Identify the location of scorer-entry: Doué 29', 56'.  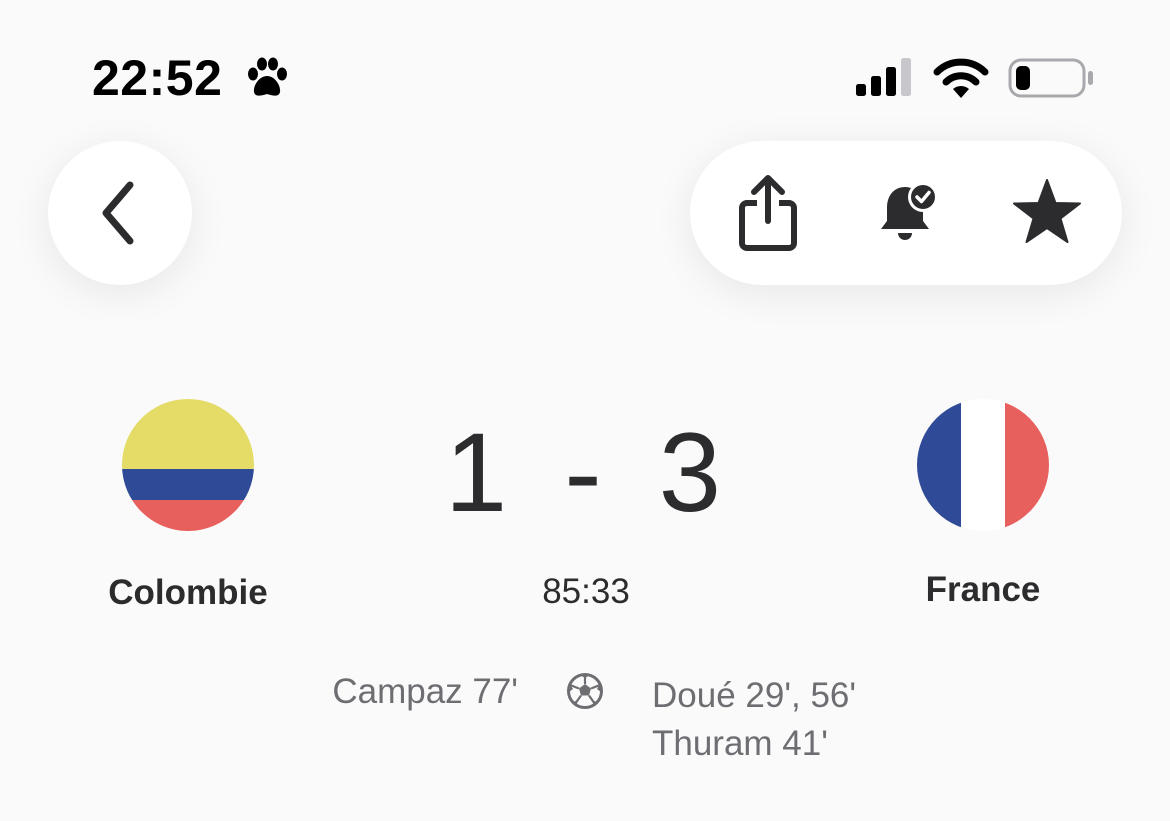
(754, 695).